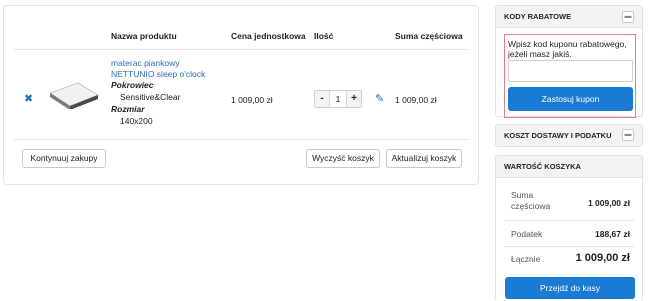 The image size is (650, 301). I want to click on collapse-toggle-icon: ▬, so click(628, 17).